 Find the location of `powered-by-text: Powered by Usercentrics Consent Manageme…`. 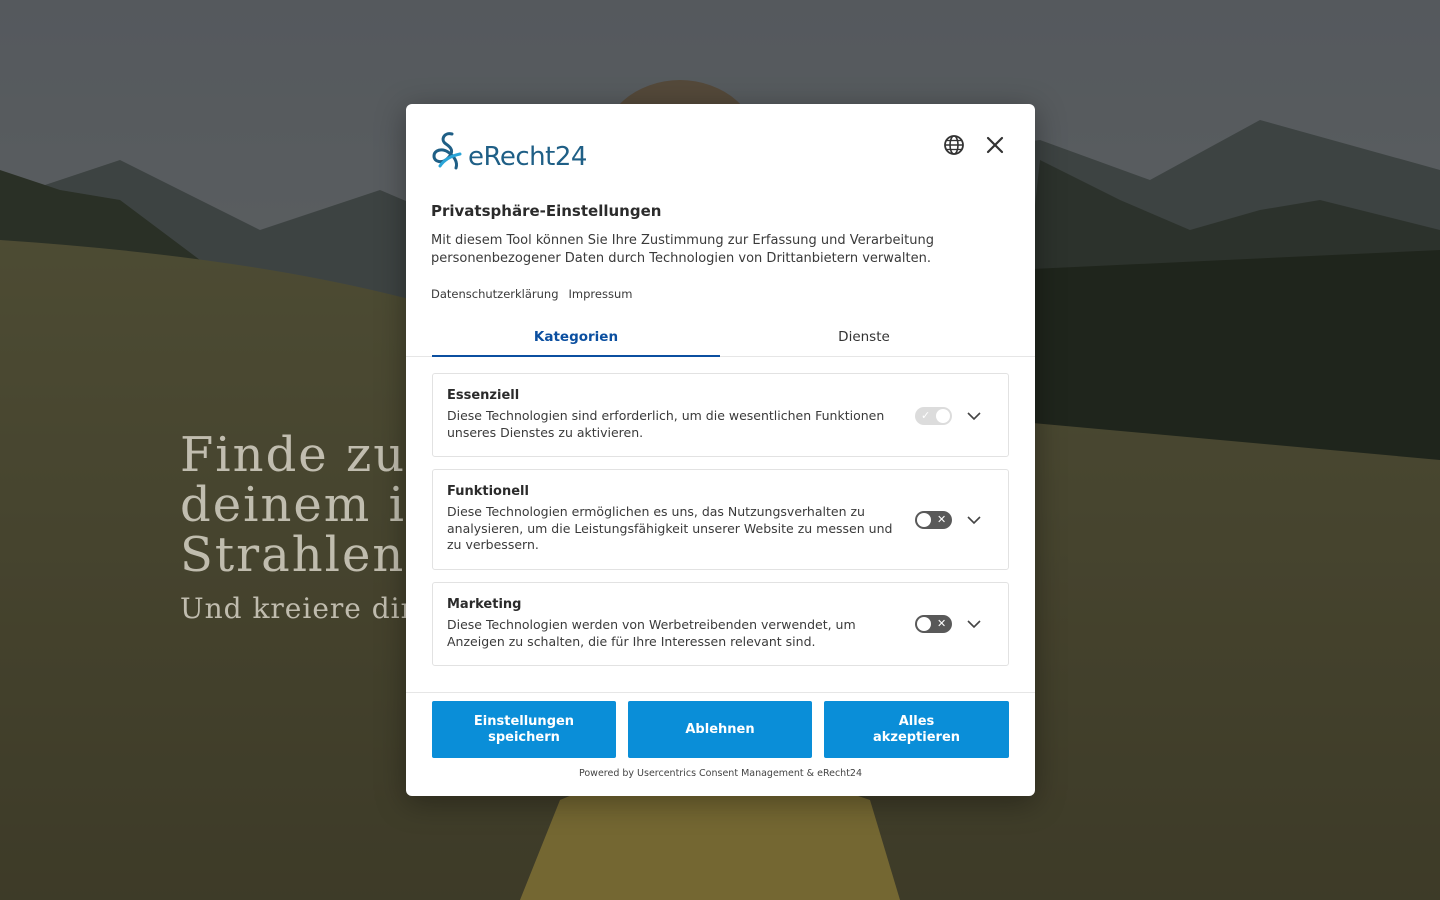

powered-by-text: Powered by Usercentrics Consent Manageme… is located at coordinates (720, 773).